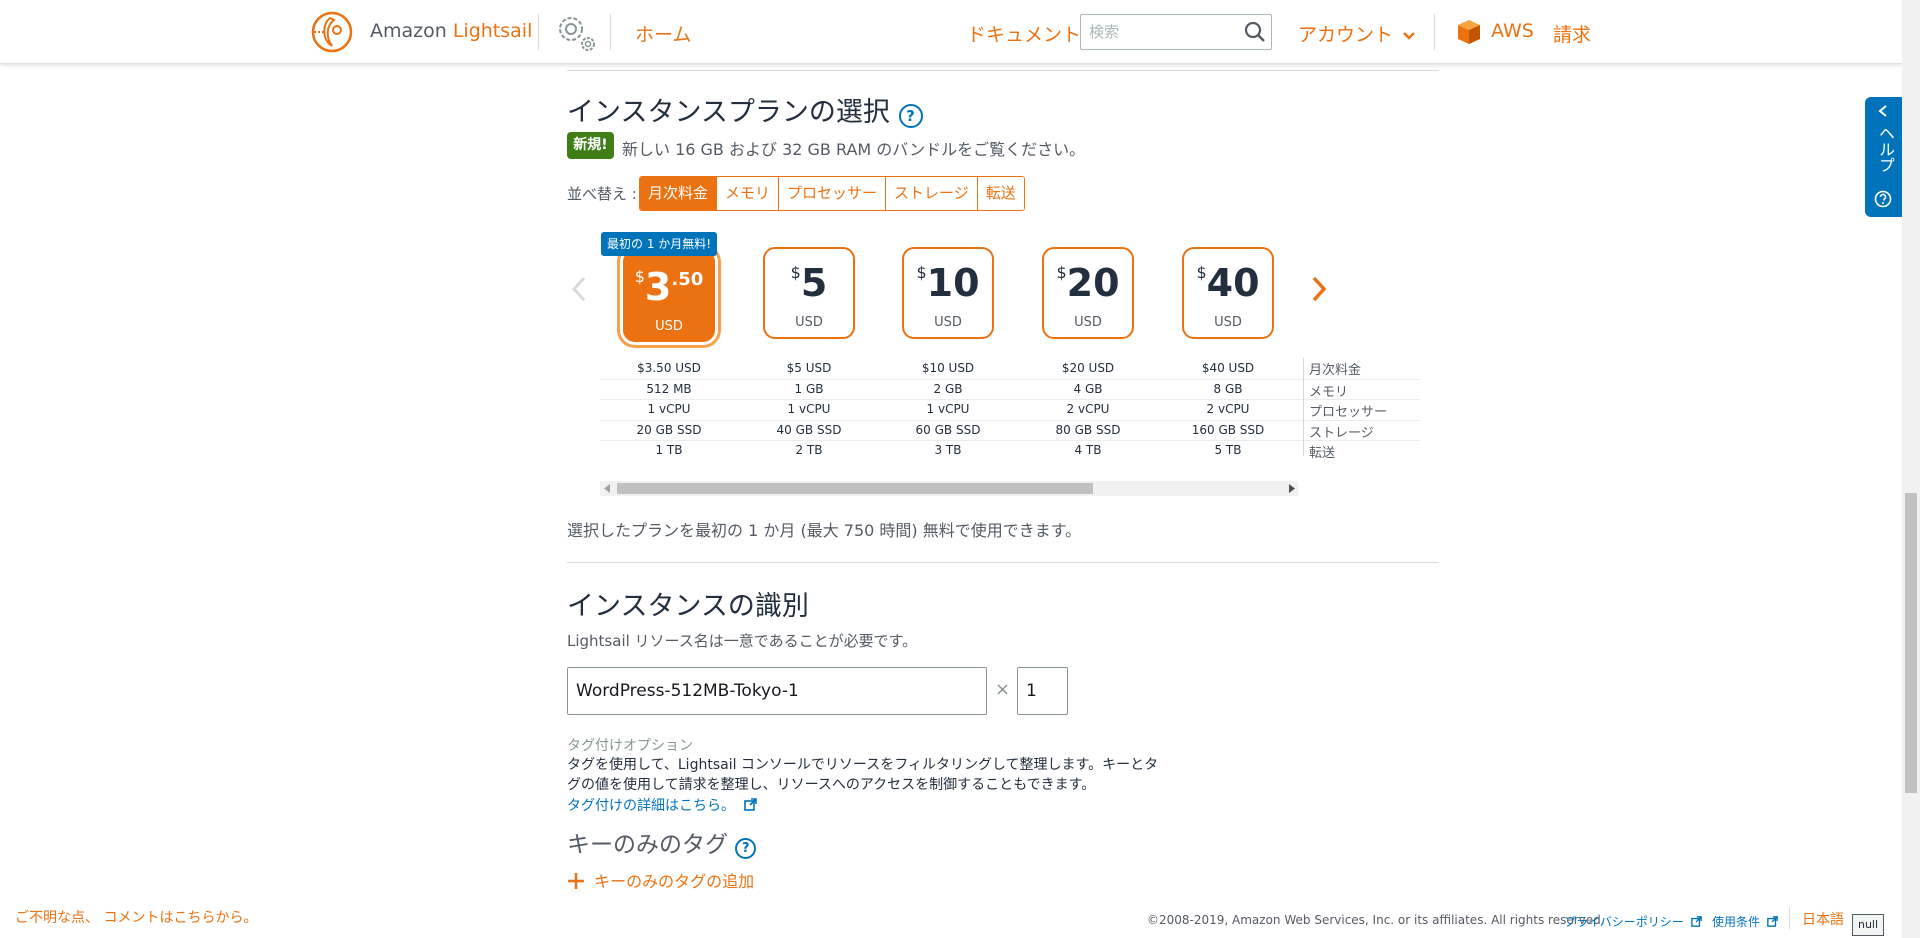 This screenshot has height=938, width=1920. I want to click on spec-label-processor: プロセッサー, so click(1348, 412).